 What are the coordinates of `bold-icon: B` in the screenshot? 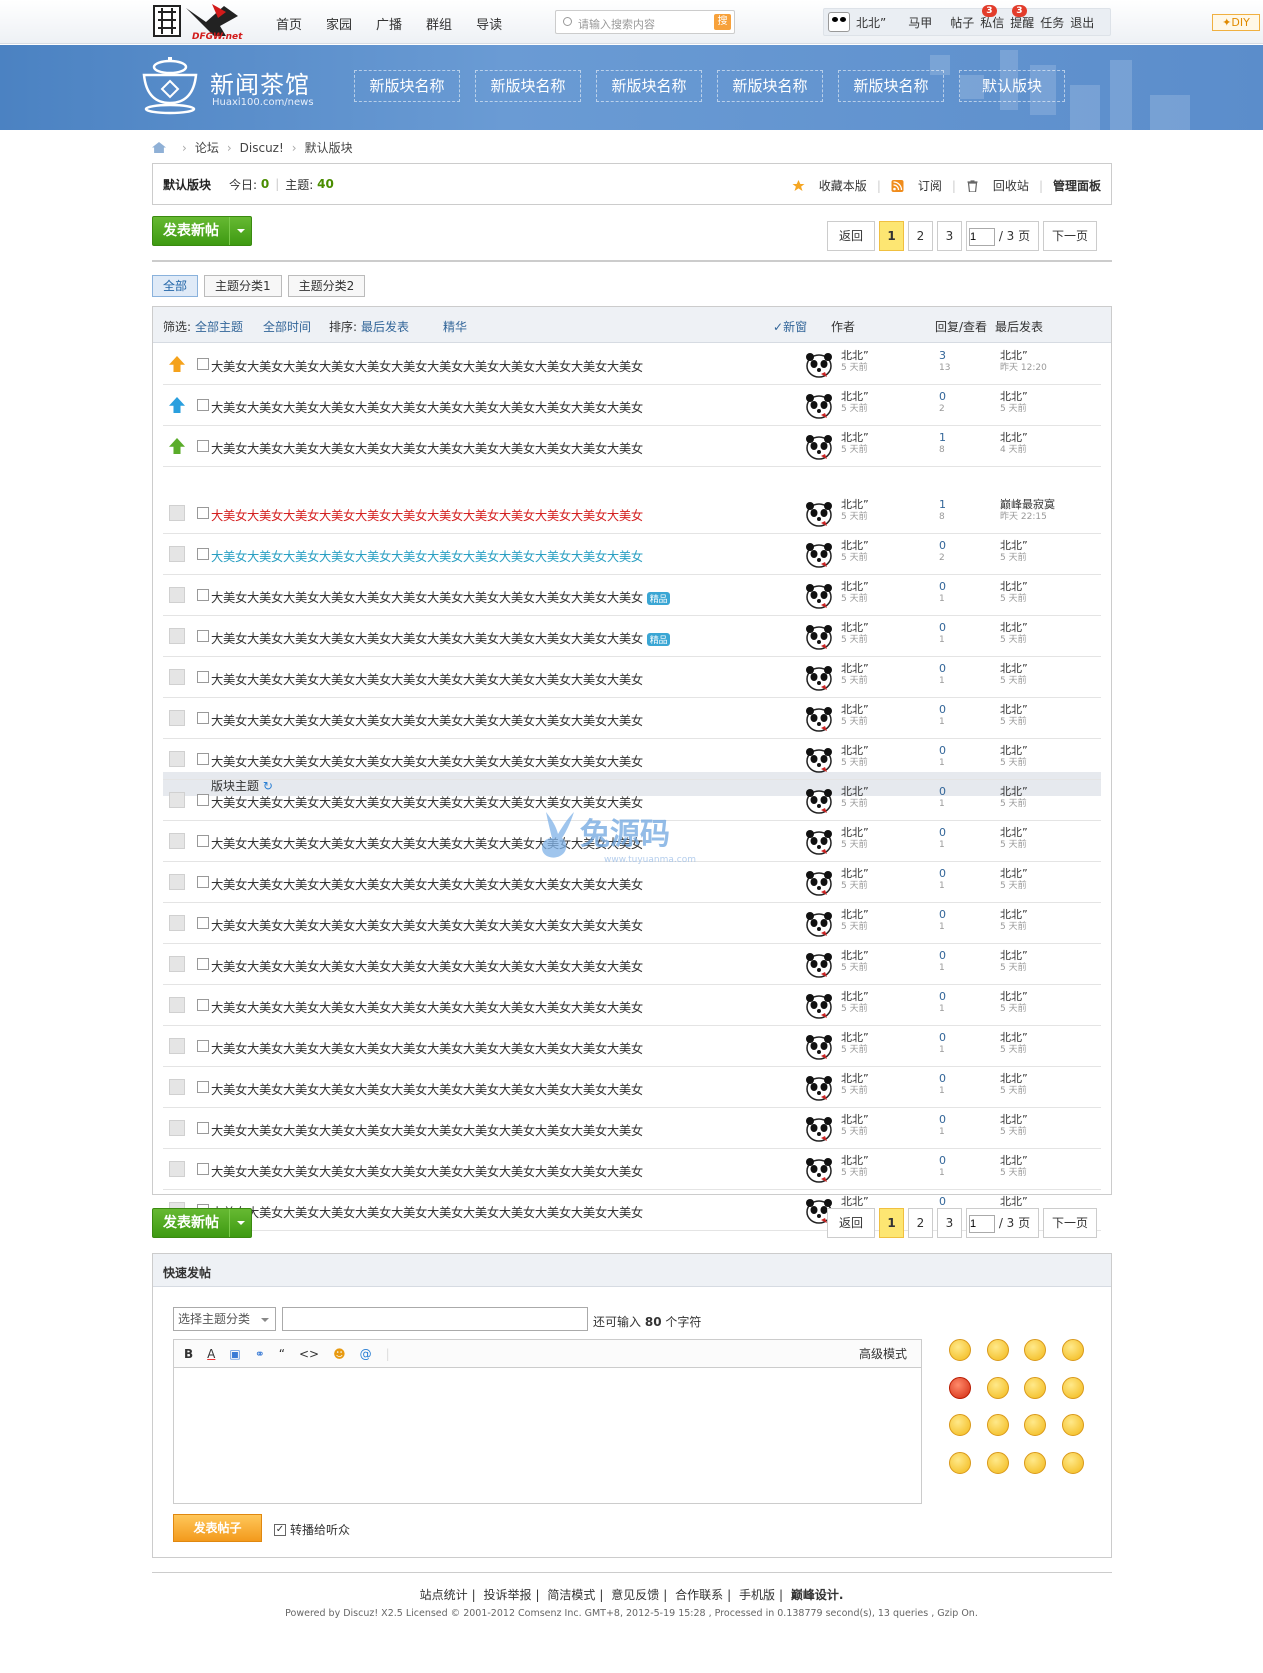 It's located at (188, 1354).